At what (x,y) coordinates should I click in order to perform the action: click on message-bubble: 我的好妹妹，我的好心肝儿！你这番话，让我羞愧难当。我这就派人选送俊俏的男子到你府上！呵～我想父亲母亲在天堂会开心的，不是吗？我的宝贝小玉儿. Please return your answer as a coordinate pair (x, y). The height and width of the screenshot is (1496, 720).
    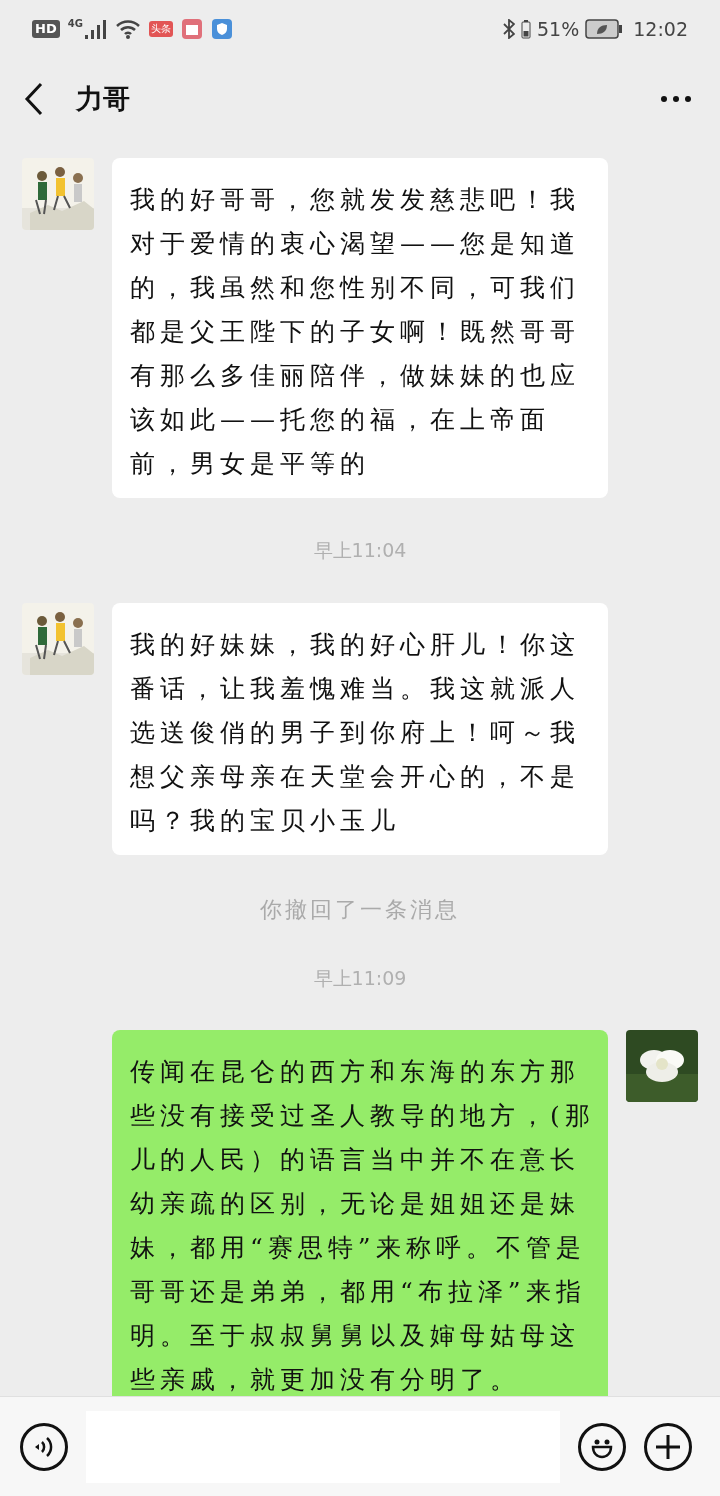
    Looking at the image, I should click on (360, 728).